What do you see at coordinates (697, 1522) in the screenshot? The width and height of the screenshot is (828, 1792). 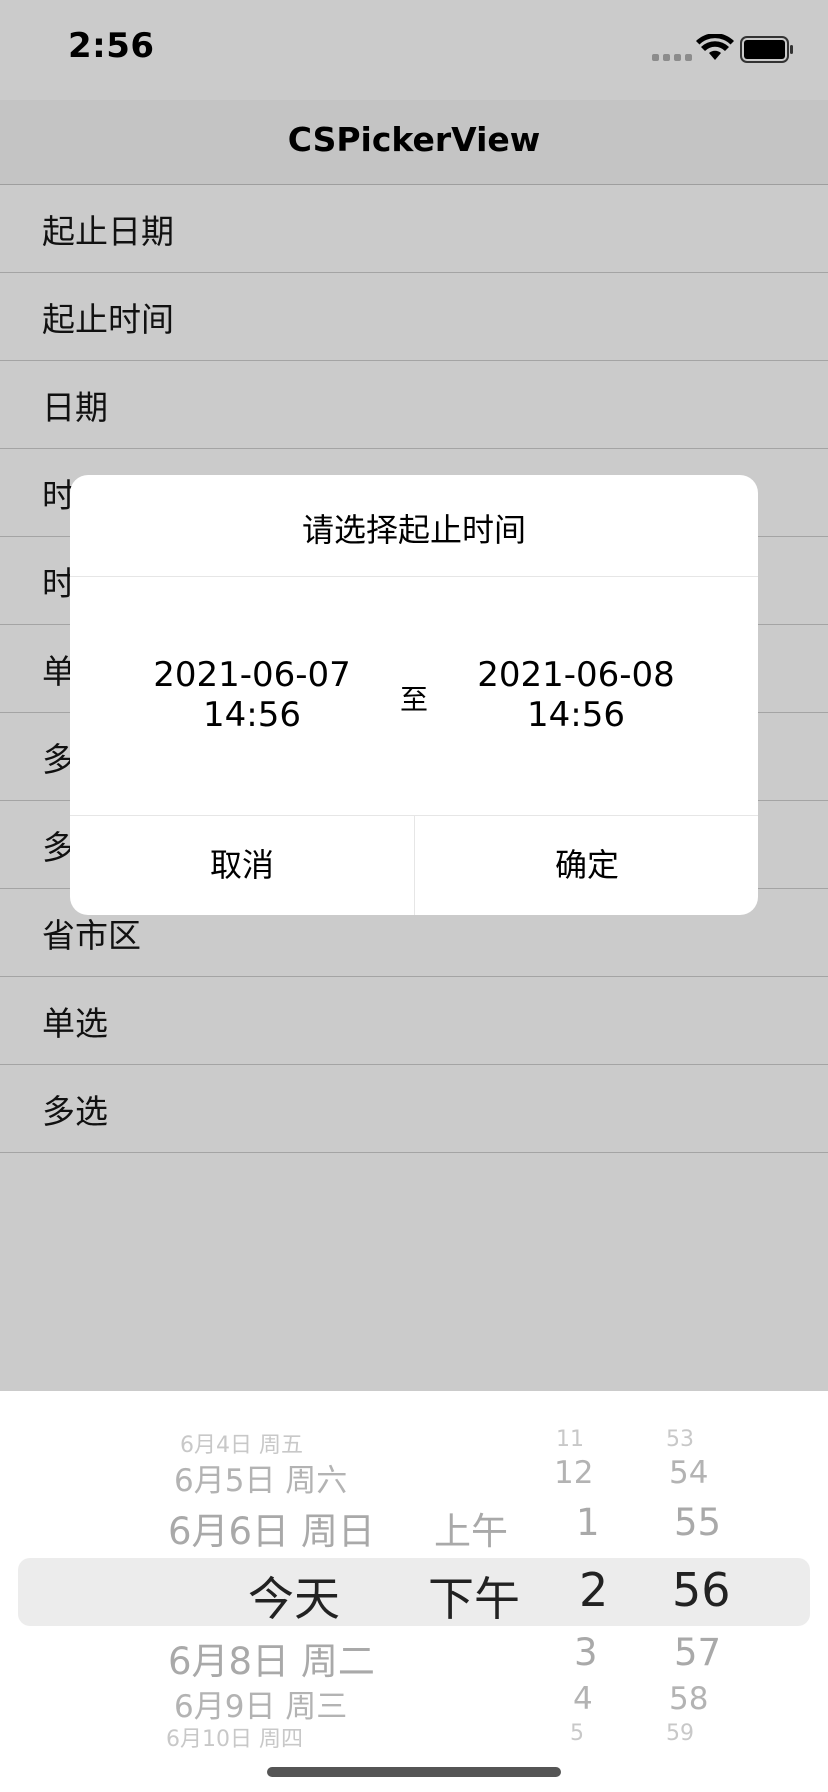 I see `picker-minute-row: 55` at bounding box center [697, 1522].